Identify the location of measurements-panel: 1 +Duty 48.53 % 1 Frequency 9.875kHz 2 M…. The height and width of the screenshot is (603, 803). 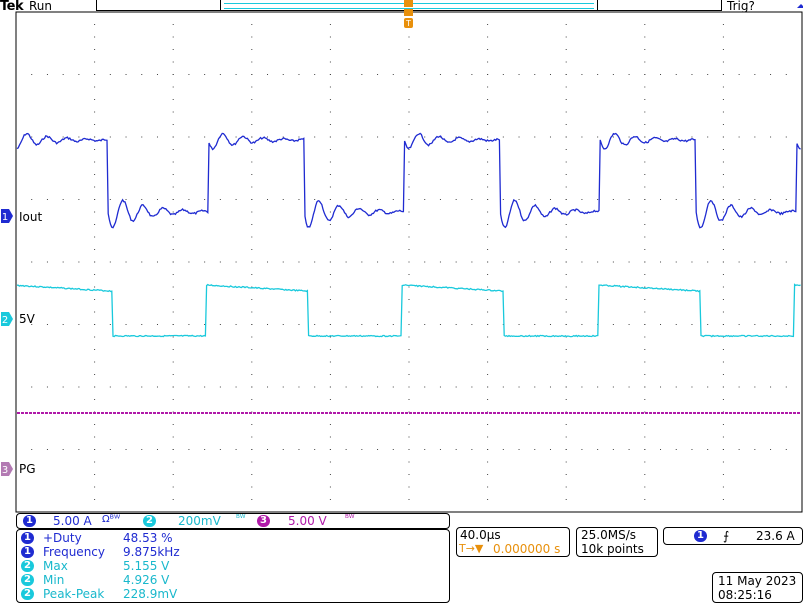
(233, 566).